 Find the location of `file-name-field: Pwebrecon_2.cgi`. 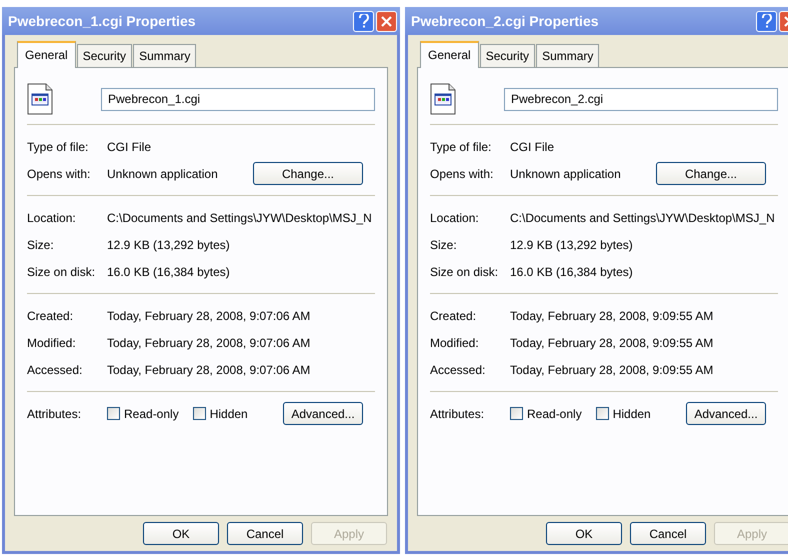

file-name-field: Pwebrecon_2.cgi is located at coordinates (641, 99).